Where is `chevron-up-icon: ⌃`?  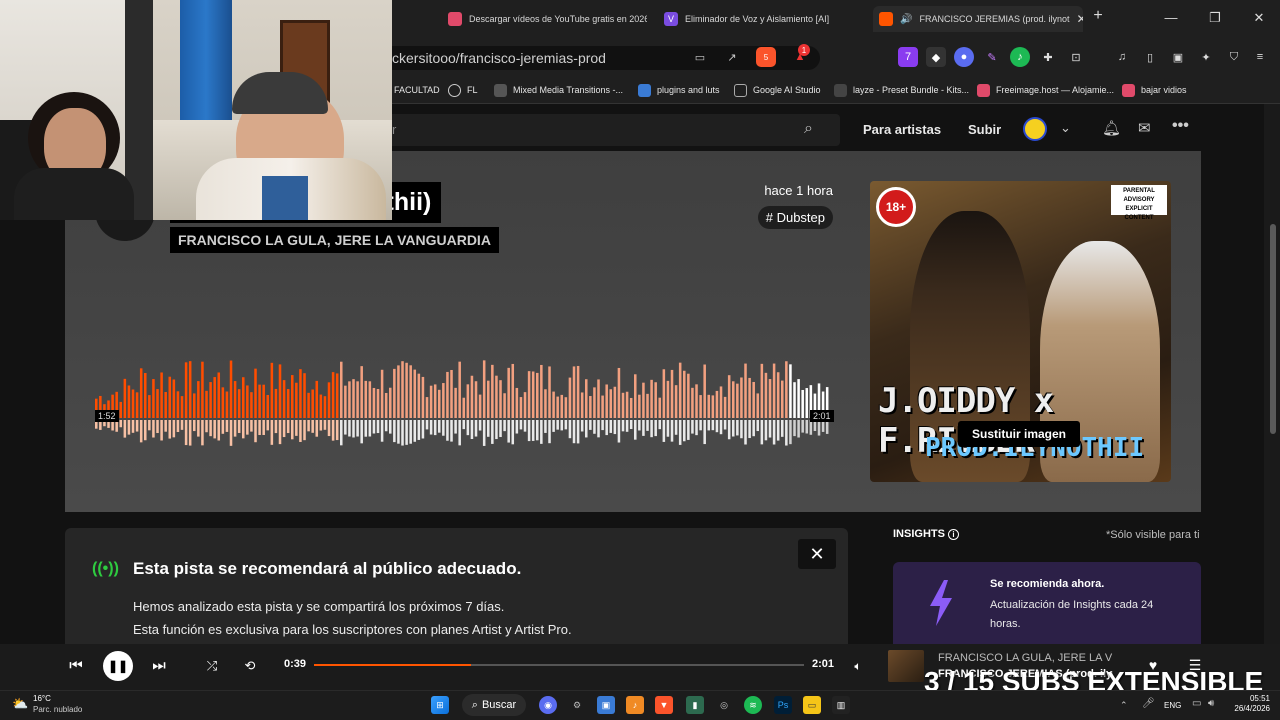 chevron-up-icon: ⌃ is located at coordinates (1124, 705).